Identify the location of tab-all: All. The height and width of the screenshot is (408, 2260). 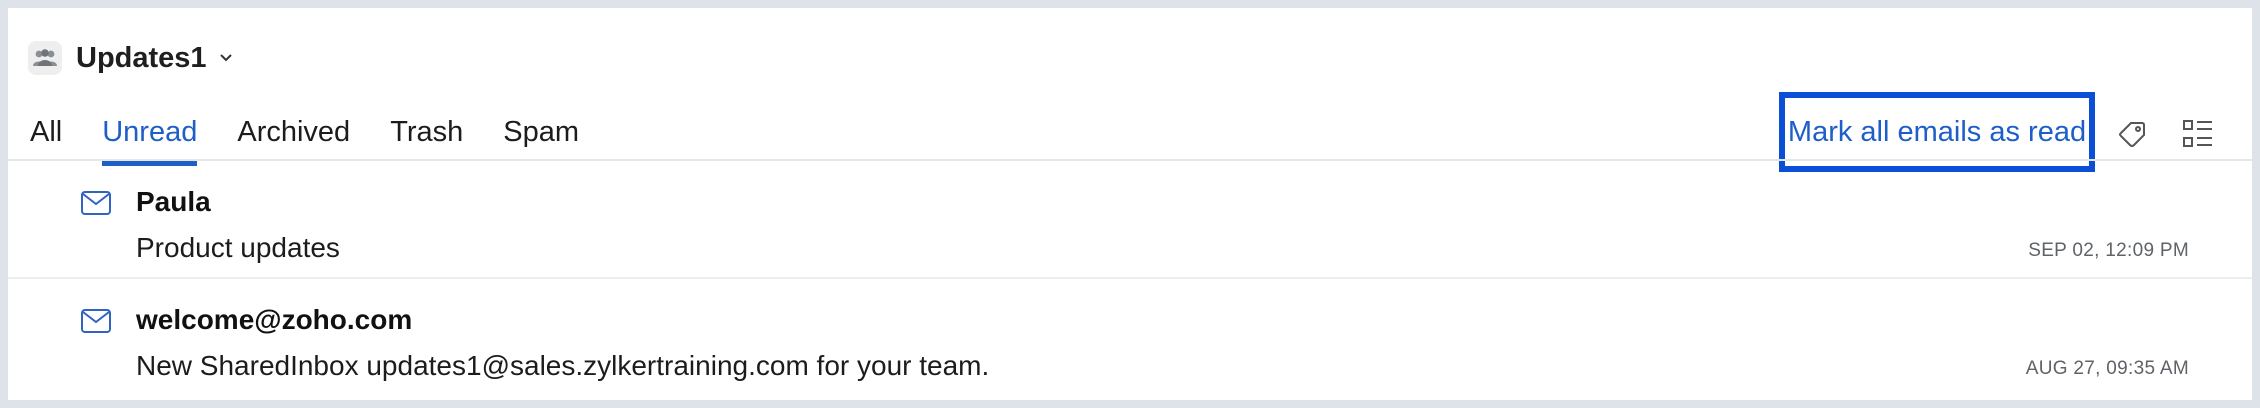
(46, 136).